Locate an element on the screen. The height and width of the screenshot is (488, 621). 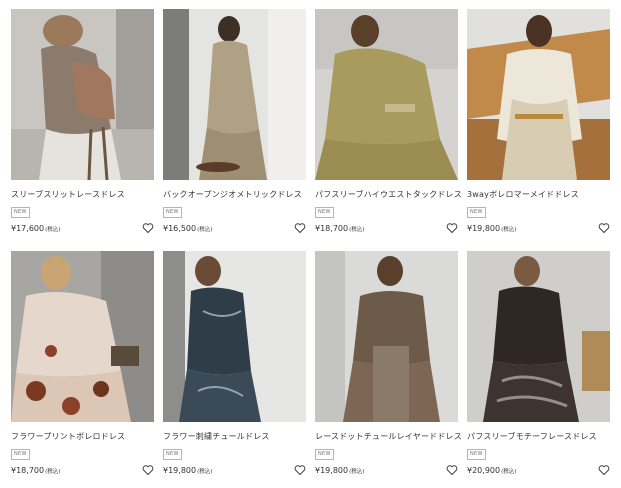
price-value: ¥16,500 is located at coordinates (180, 228).